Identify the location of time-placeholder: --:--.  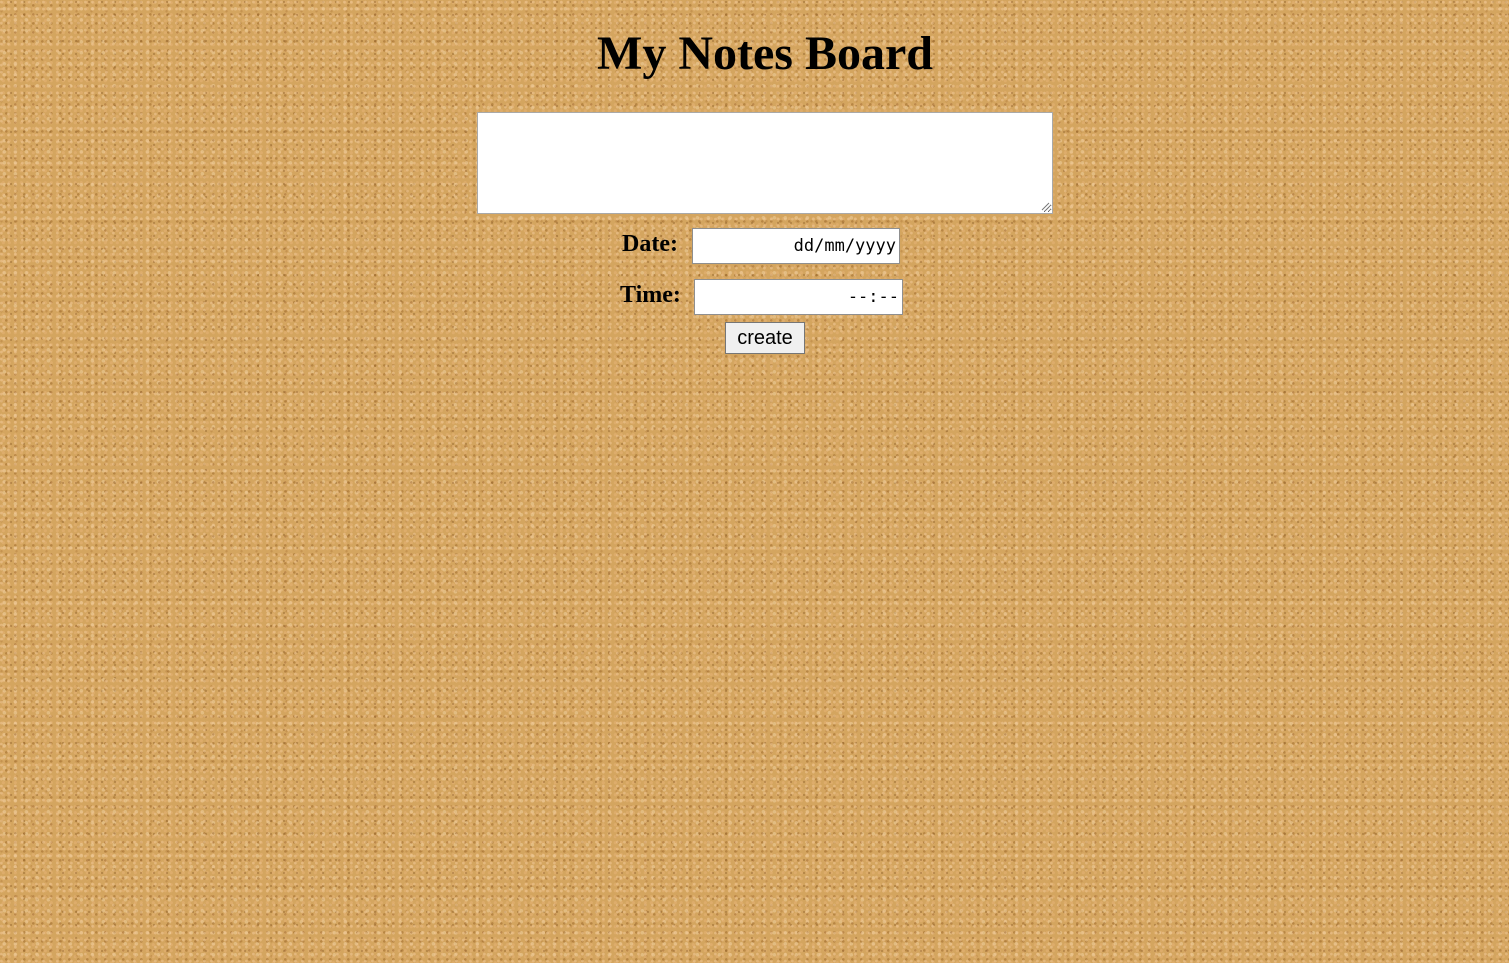
(873, 297).